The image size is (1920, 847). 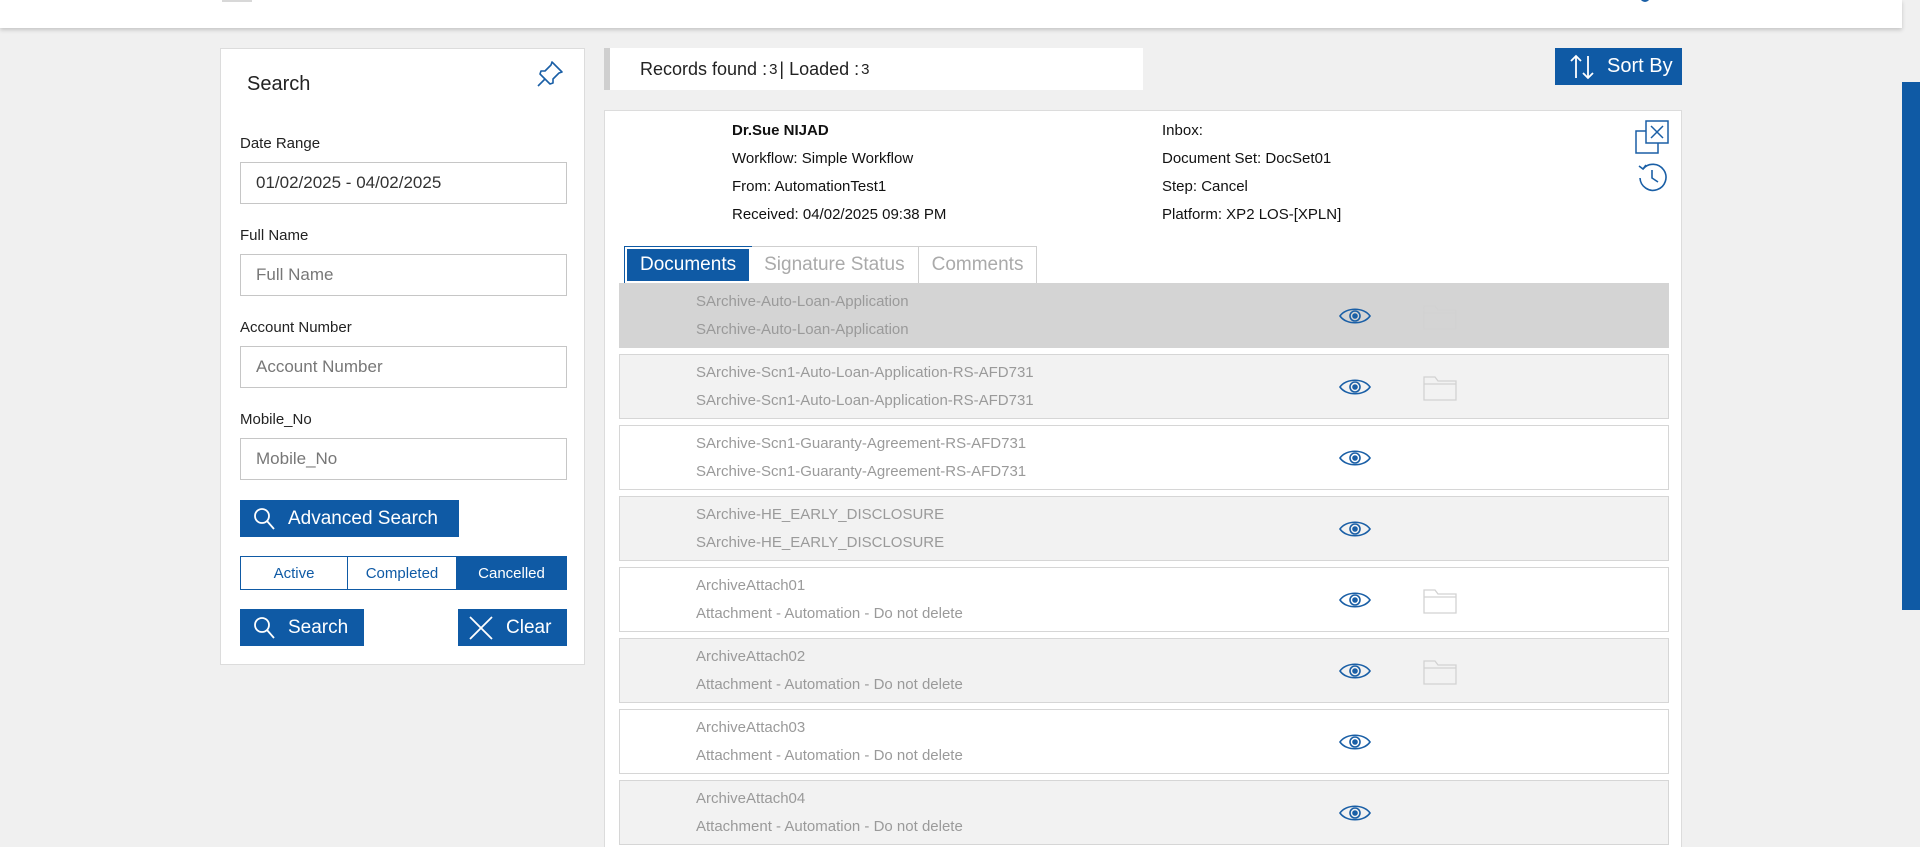 I want to click on document-title: ArchiveAttach01, so click(x=751, y=585).